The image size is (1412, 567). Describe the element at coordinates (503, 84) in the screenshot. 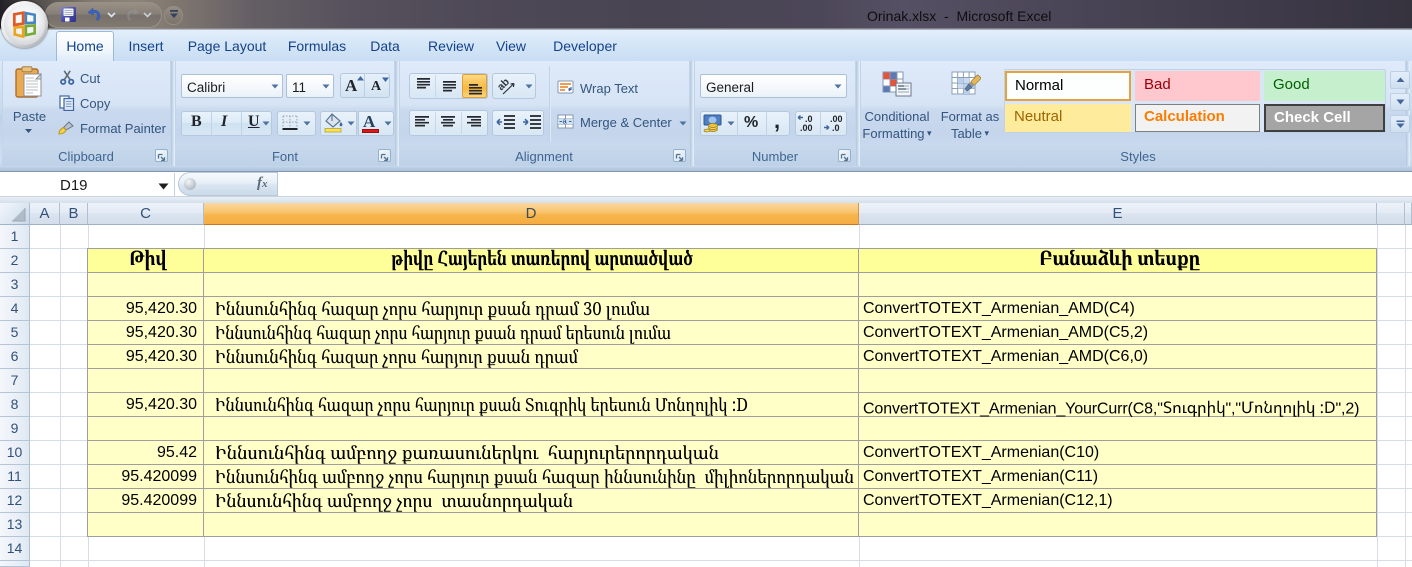

I see `svg-text: ab` at that location.